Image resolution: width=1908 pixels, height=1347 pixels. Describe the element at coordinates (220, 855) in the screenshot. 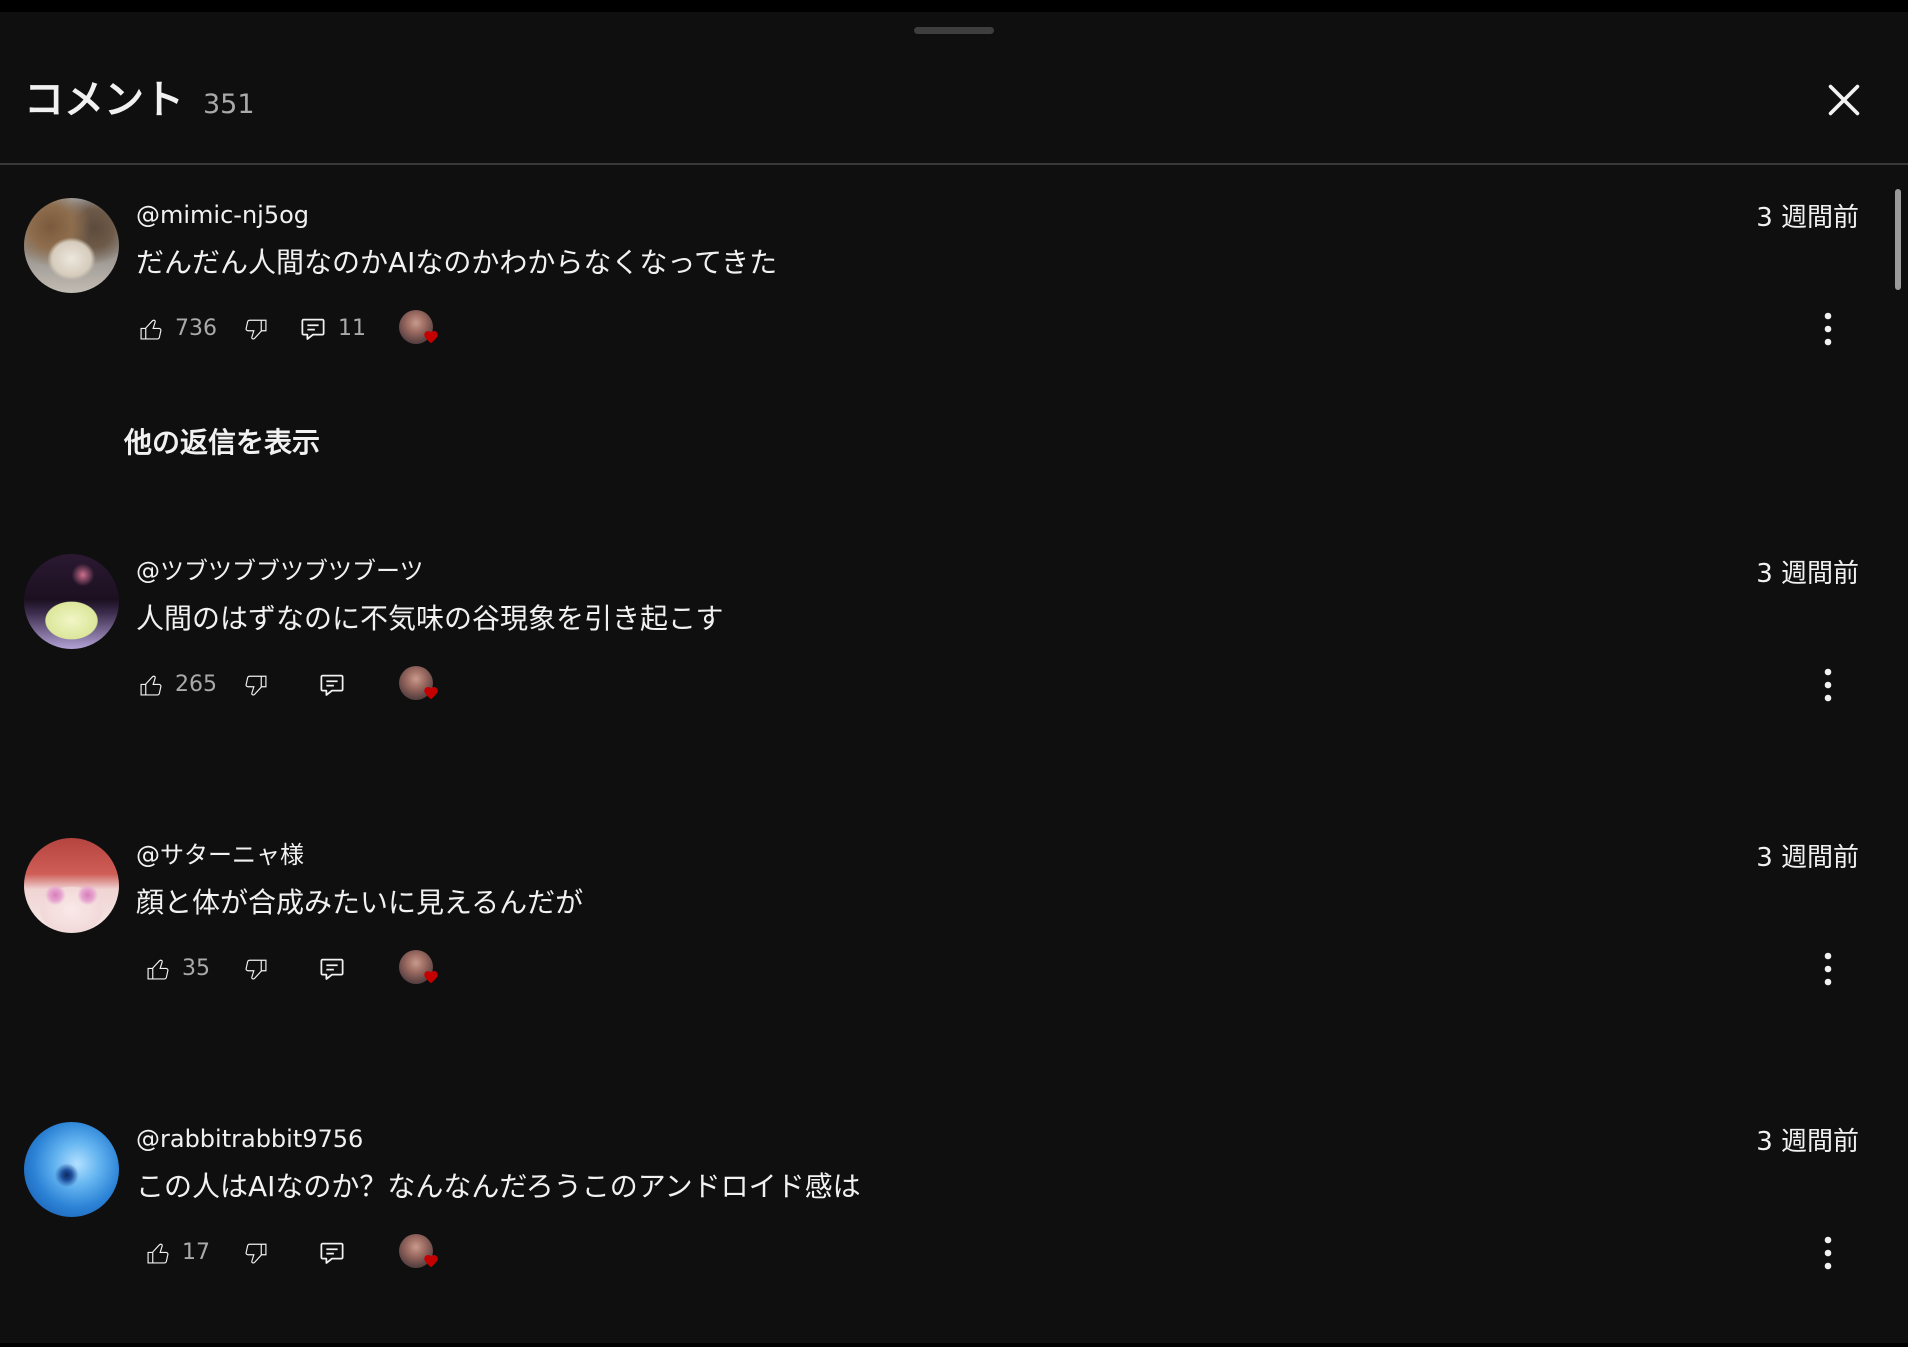

I see `comment-author: @サターニャ様` at that location.